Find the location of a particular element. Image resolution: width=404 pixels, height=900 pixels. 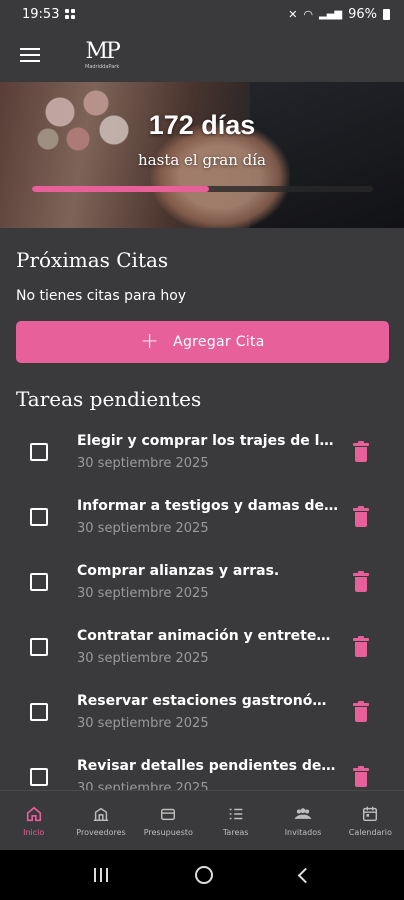

add-appointment-button: + Agregar Cita is located at coordinates (202, 342).